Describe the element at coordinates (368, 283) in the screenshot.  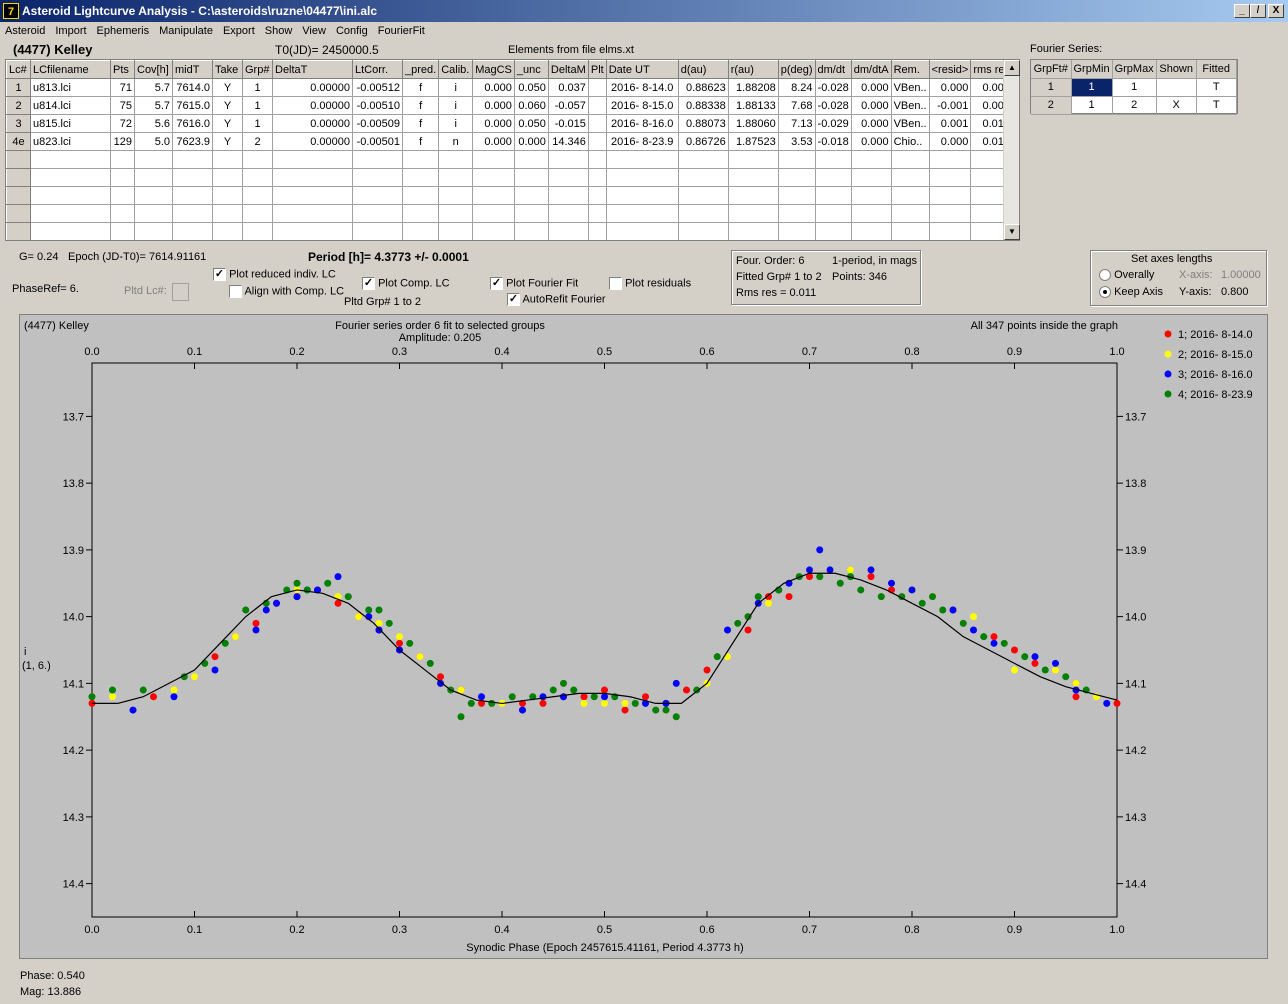
I see `plot-comp-checkbox: ✓` at that location.